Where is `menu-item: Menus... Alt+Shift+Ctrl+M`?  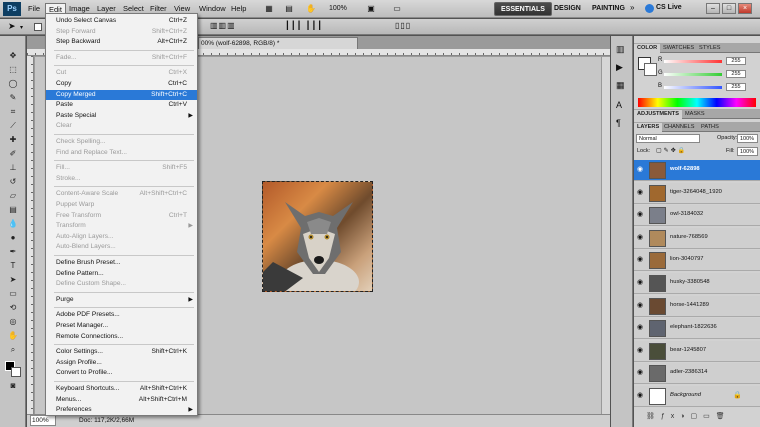
menu-item: Menus... Alt+Shift+Ctrl+M is located at coordinates (121, 400).